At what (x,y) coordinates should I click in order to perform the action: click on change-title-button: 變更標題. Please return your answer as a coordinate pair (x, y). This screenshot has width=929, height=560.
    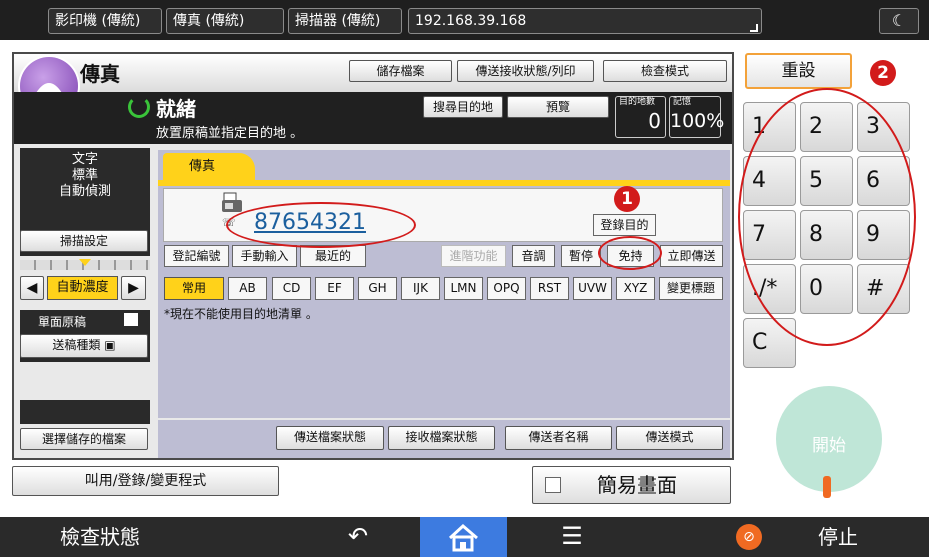
    Looking at the image, I should click on (691, 288).